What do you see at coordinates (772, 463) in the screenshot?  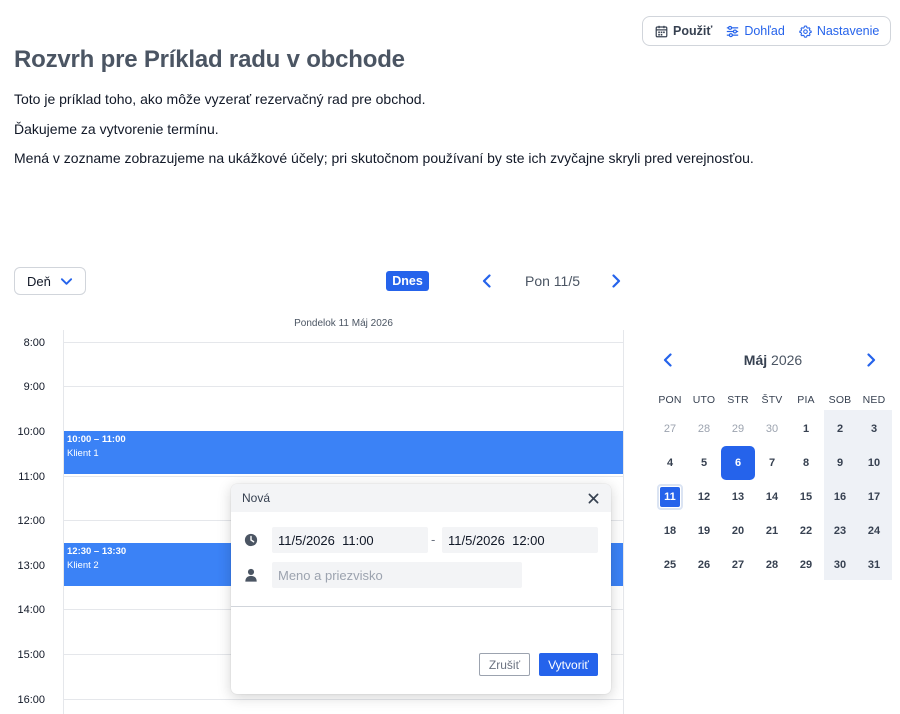 I see `calendar-day: 7` at bounding box center [772, 463].